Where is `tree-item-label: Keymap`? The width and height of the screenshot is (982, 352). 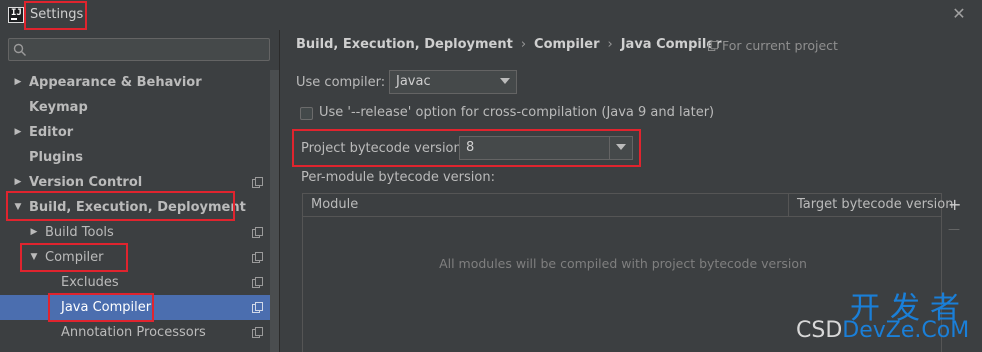
tree-item-label: Keymap is located at coordinates (58, 107).